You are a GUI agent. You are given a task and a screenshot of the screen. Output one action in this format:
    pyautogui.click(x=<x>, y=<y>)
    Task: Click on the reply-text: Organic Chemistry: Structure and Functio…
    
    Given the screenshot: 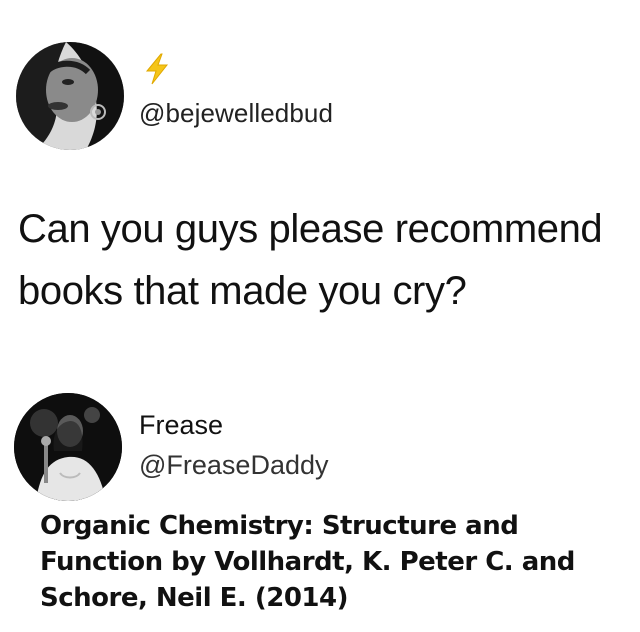 What is the action you would take?
    pyautogui.click(x=307, y=562)
    